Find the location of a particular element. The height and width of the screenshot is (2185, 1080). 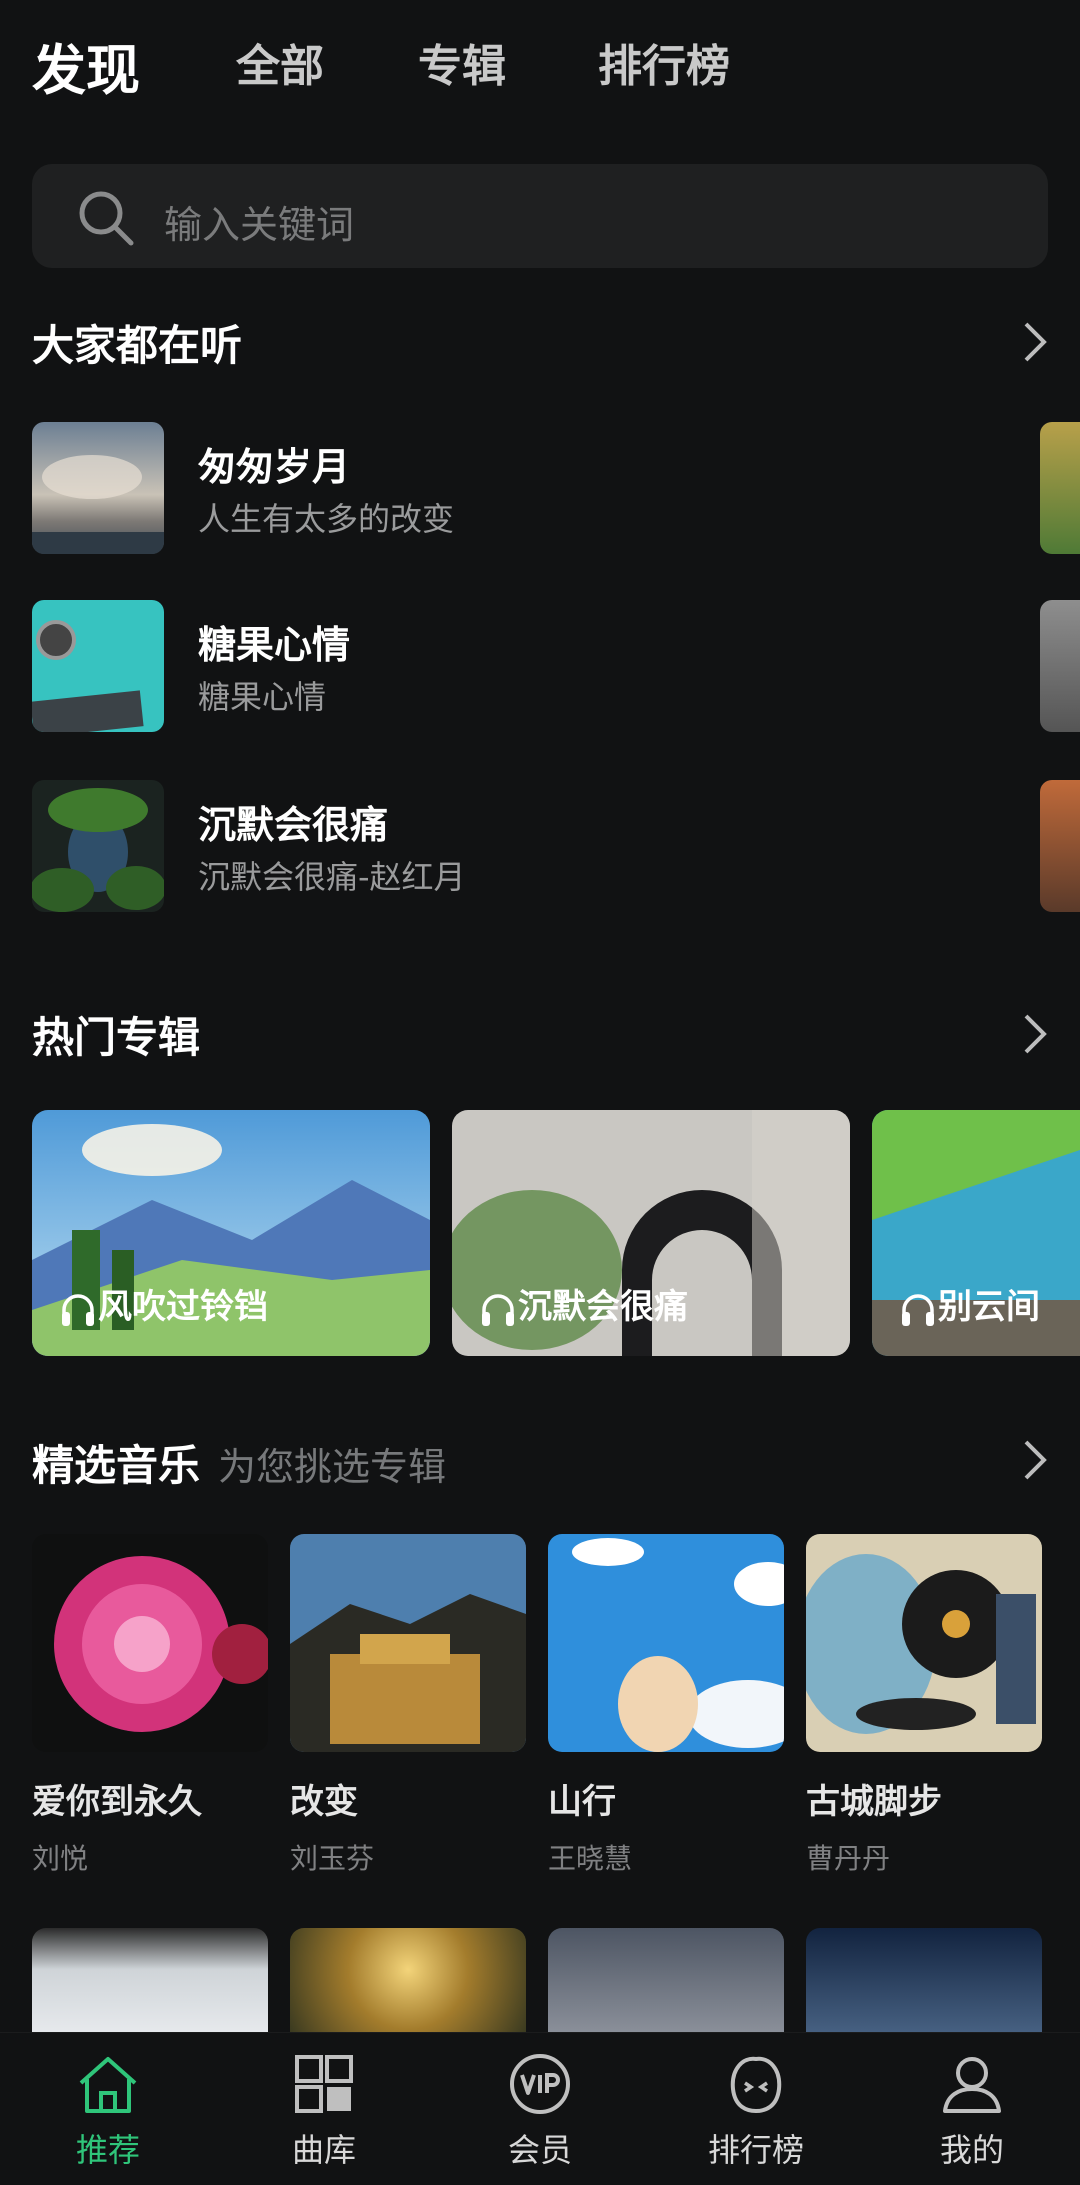

song-row: 沉默会很痛 沉默会很痛-赵红月 is located at coordinates (532, 846).